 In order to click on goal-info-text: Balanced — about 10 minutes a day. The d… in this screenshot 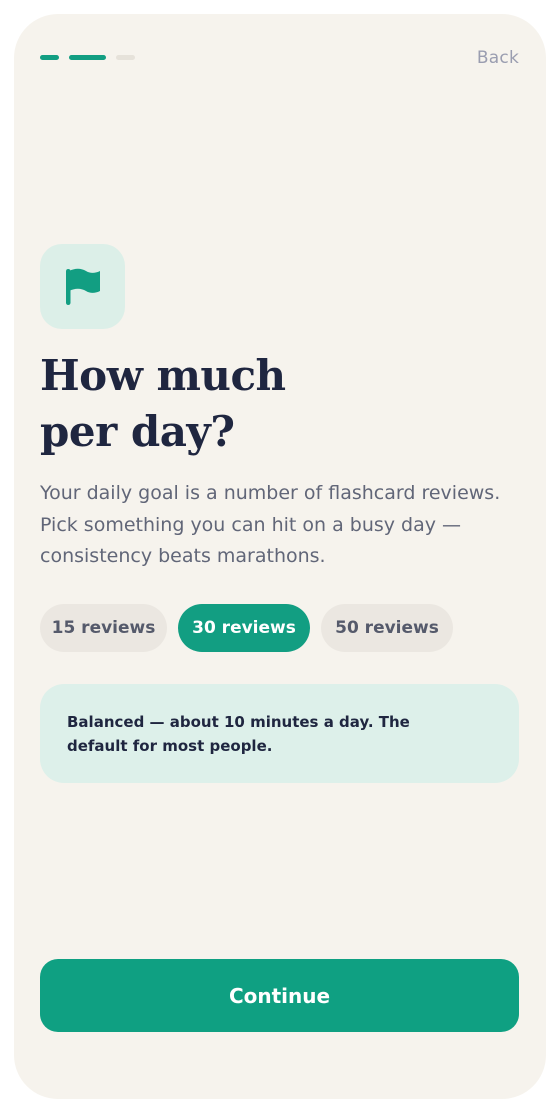, I will do `click(238, 734)`.